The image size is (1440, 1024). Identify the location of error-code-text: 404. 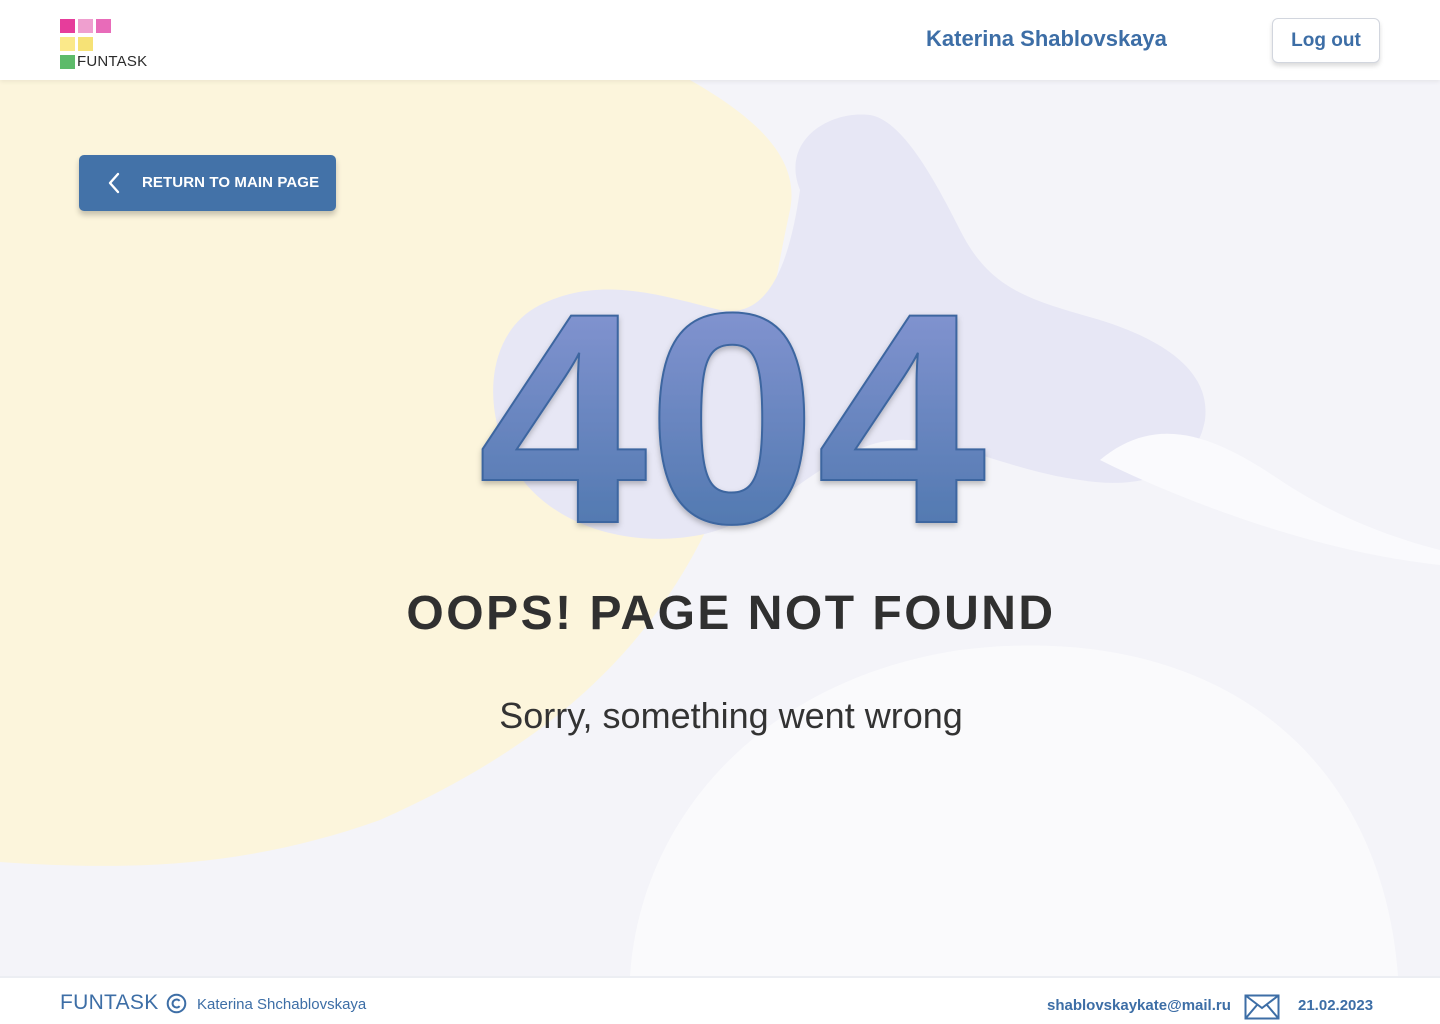
(733, 410).